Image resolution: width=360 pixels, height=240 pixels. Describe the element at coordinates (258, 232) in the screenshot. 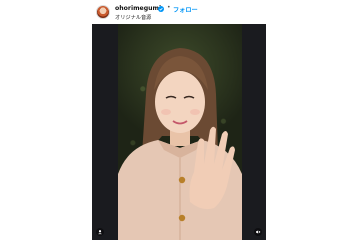

I see `speaker-muted-icon` at that location.